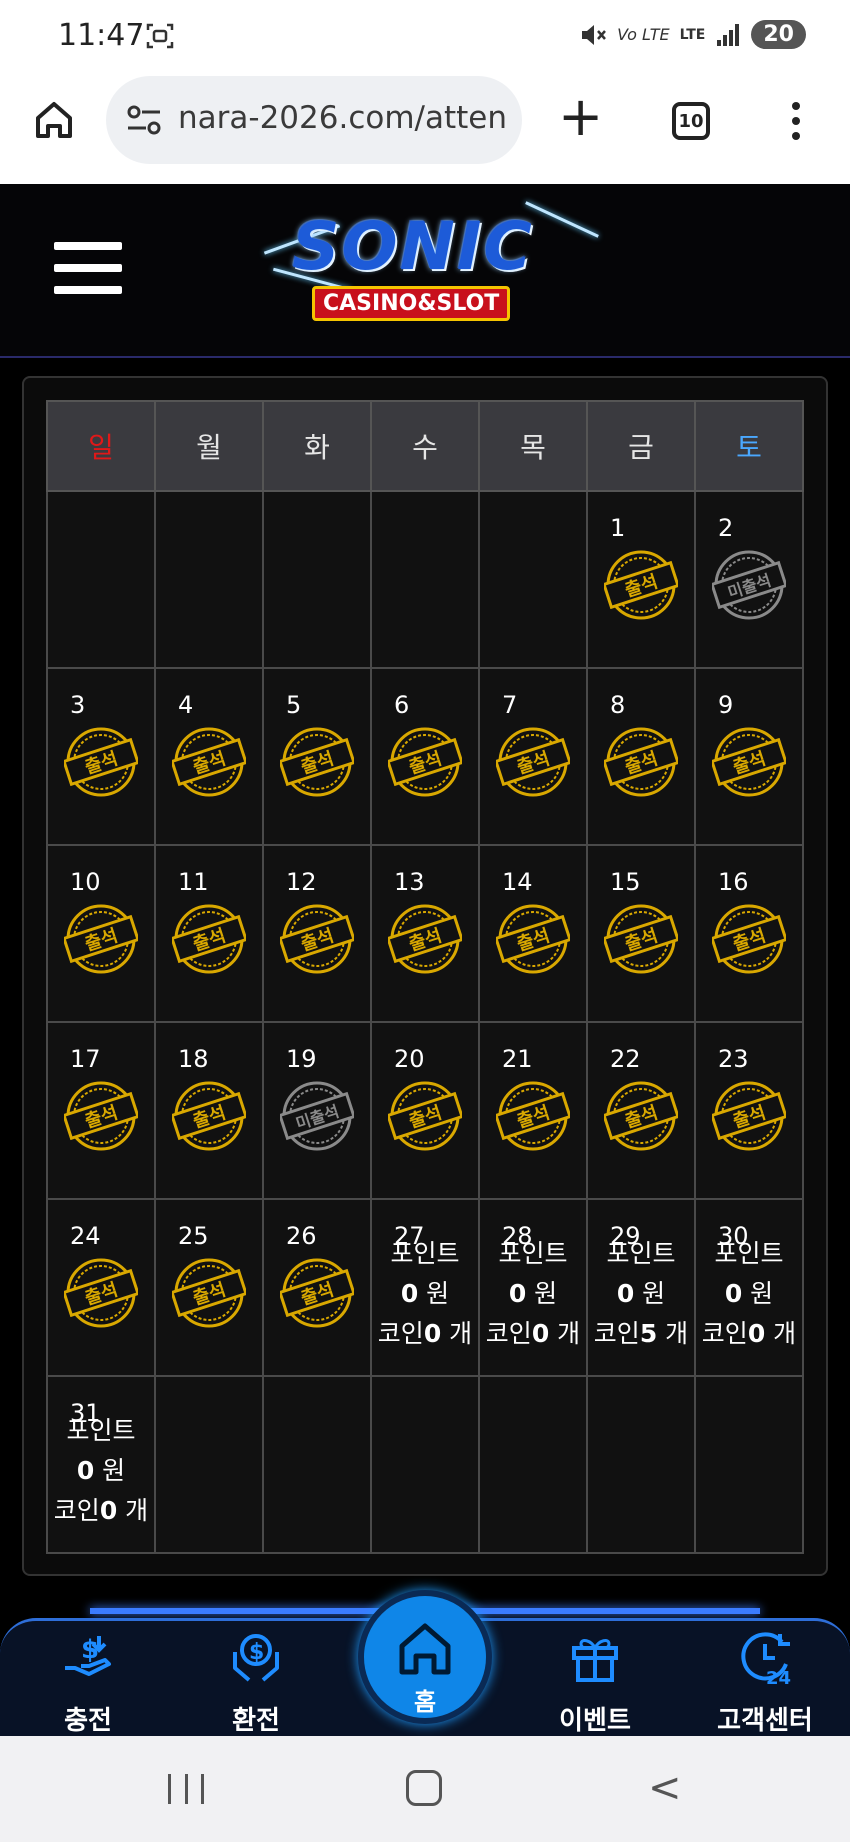  Describe the element at coordinates (256, 1682) in the screenshot. I see `nav-withdraw: $ 환전` at that location.